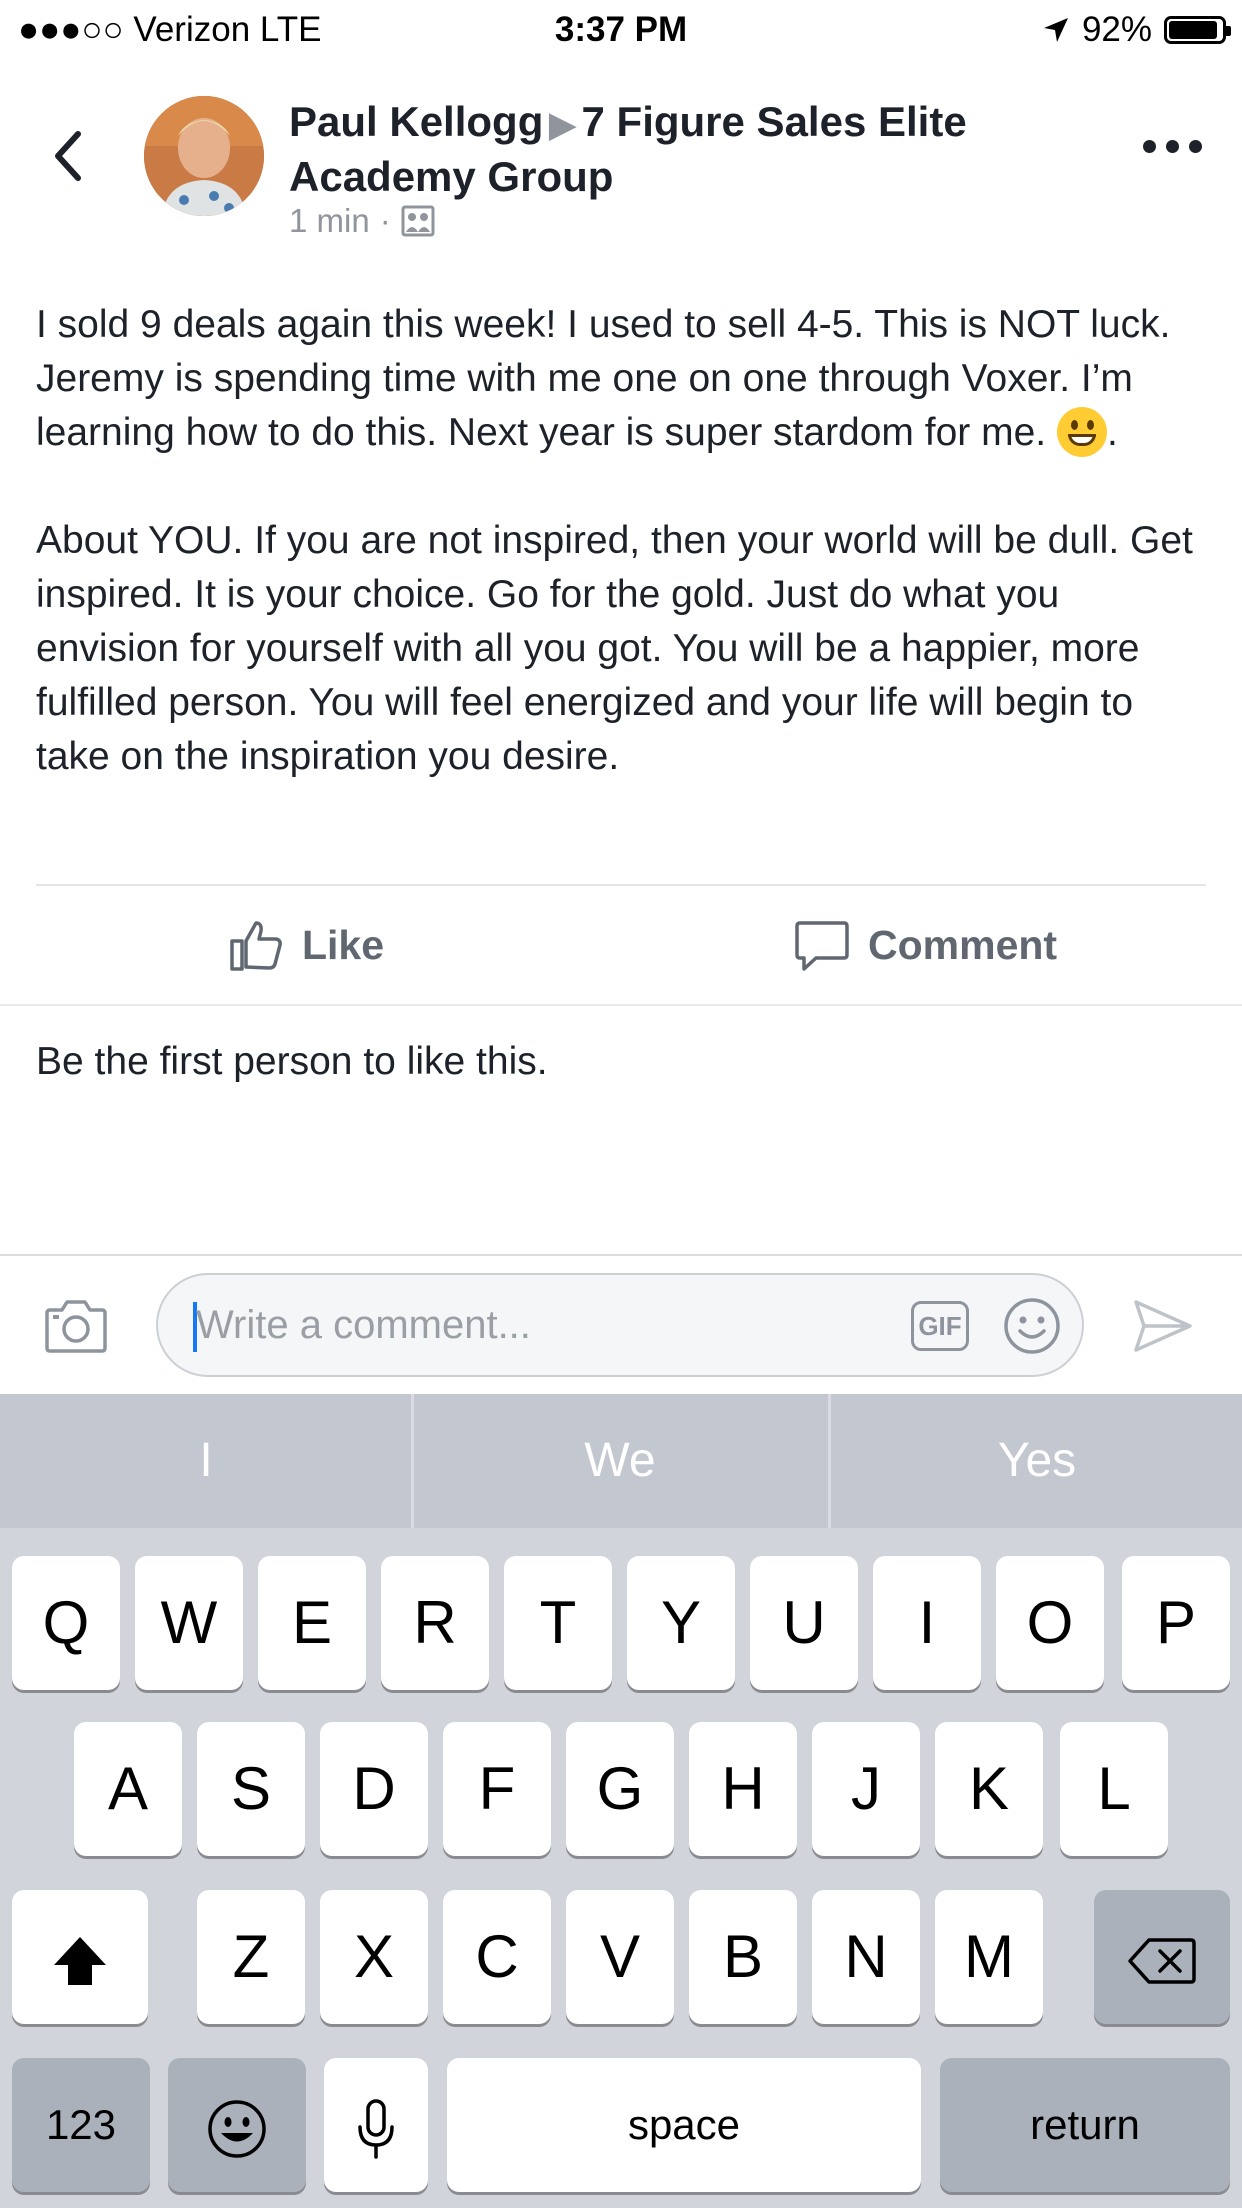 The width and height of the screenshot is (1242, 2208). Describe the element at coordinates (1116, 29) in the screenshot. I see `battery-percent: 92%` at that location.